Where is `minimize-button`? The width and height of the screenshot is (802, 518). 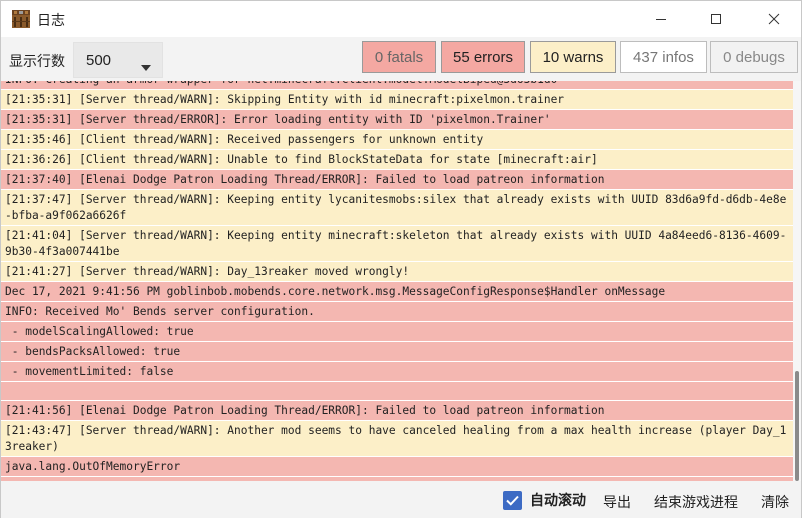 minimize-button is located at coordinates (661, 19).